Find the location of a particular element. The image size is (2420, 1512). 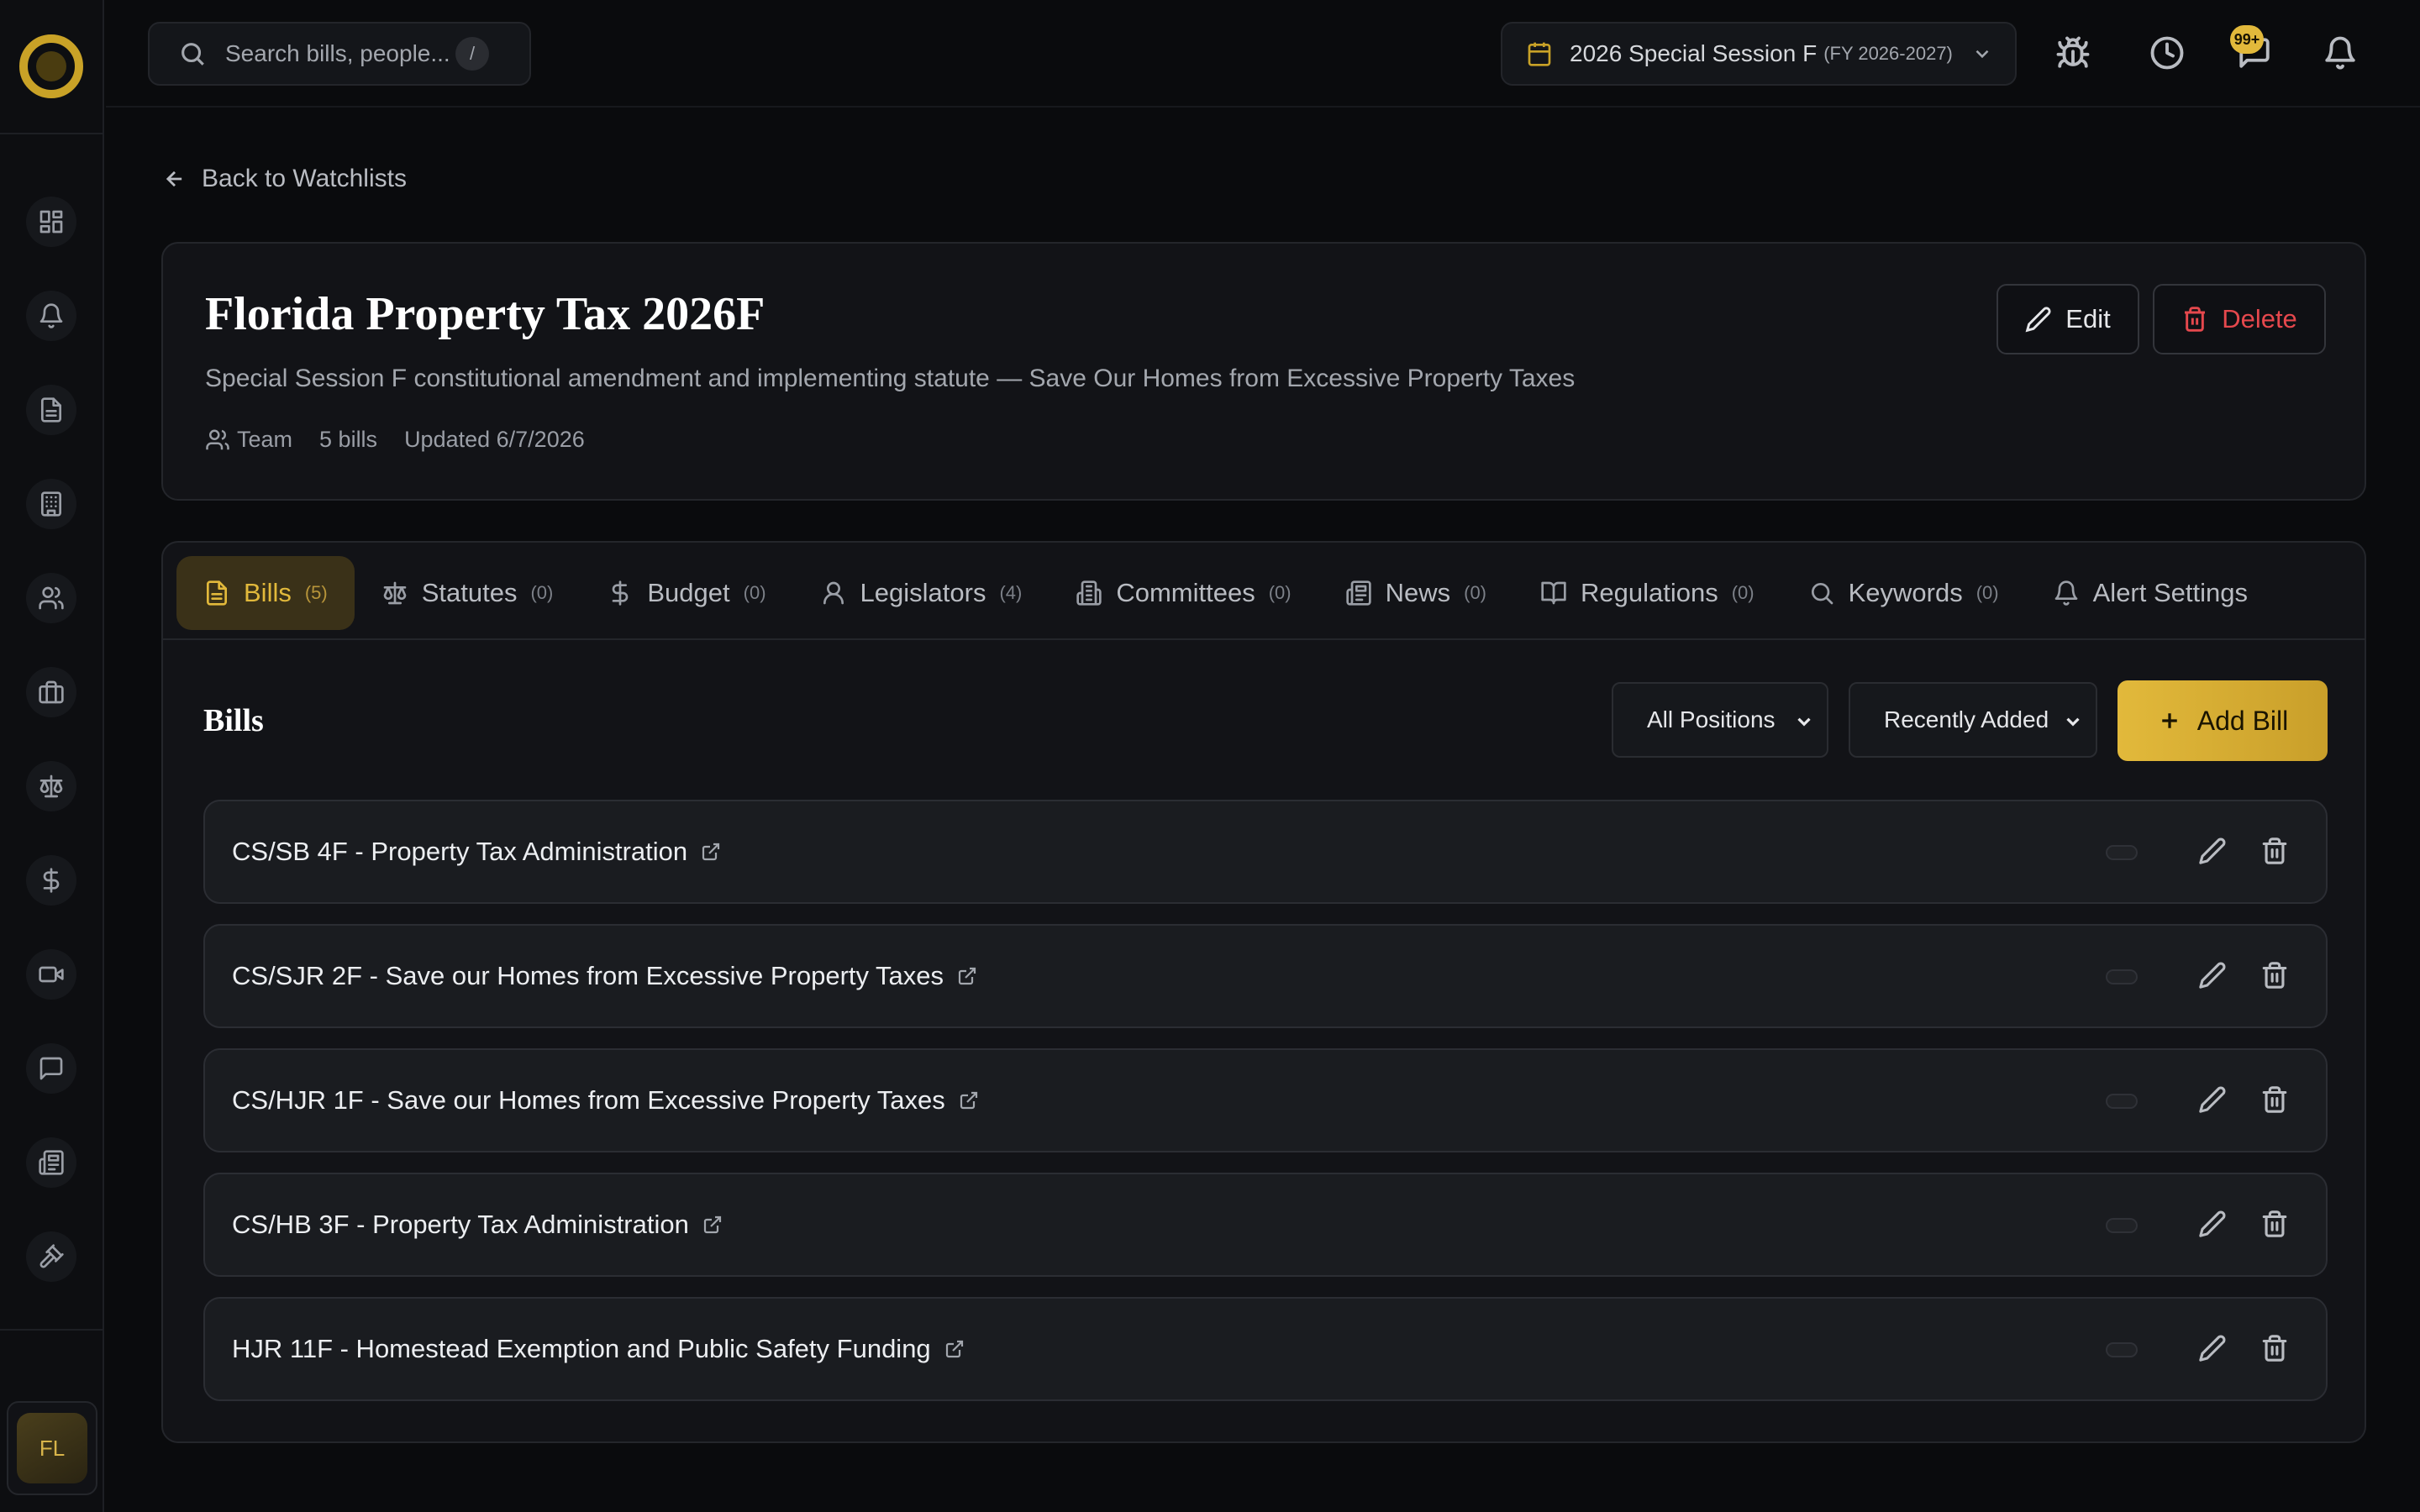

bill-title: CS/SB 4F - Property Tax Administration is located at coordinates (460, 851).